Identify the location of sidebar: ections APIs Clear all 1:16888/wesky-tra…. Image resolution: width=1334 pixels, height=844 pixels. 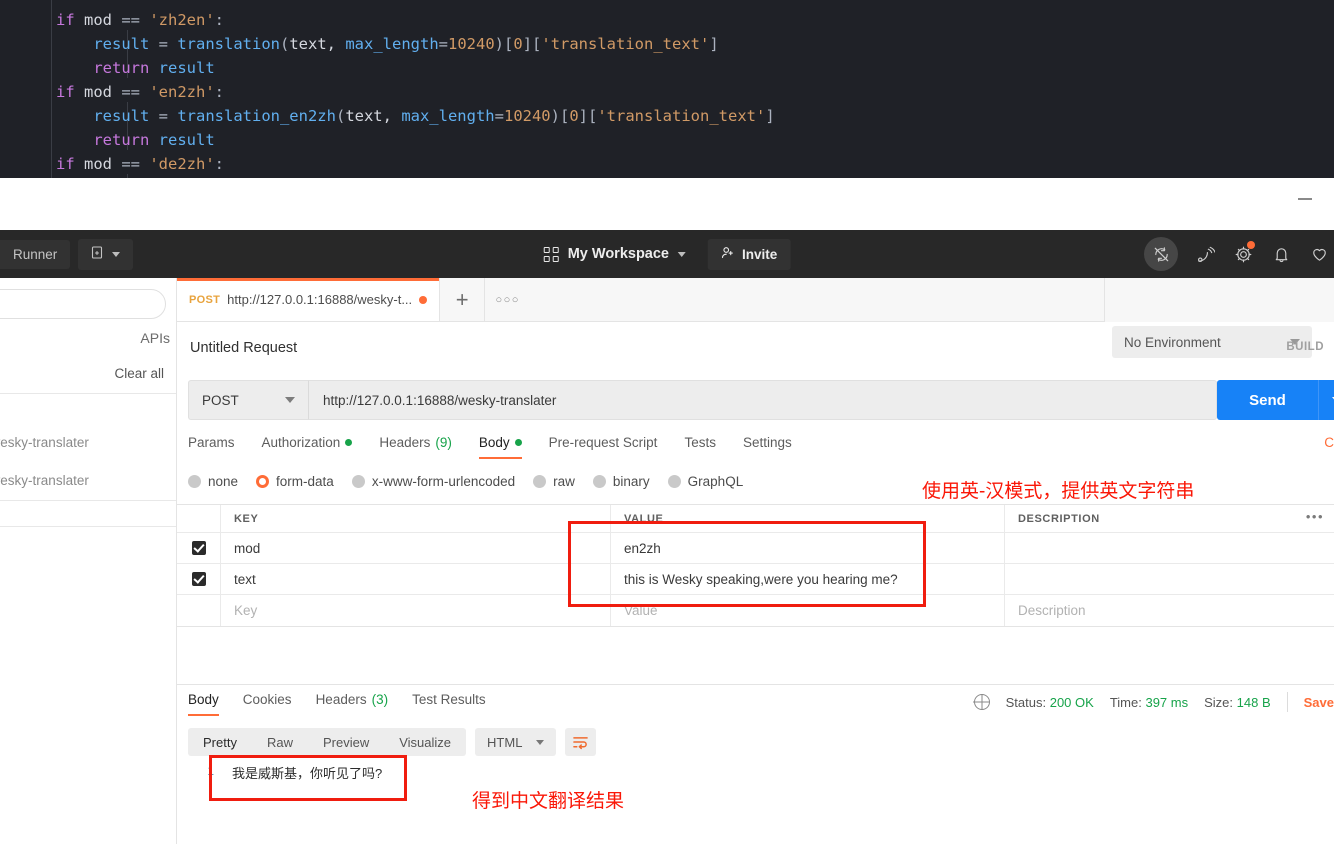
(88, 561).